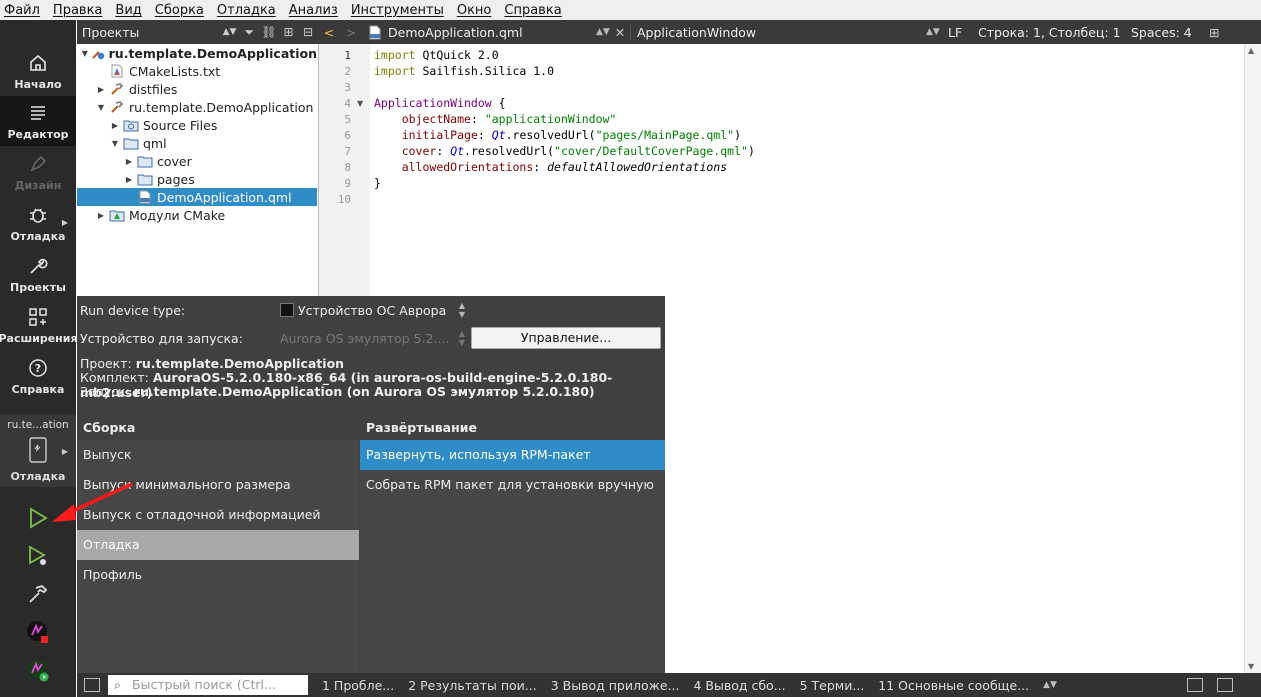 Image resolution: width=1261 pixels, height=697 pixels. I want to click on scroll-down-icon: ▼, so click(1251, 666).